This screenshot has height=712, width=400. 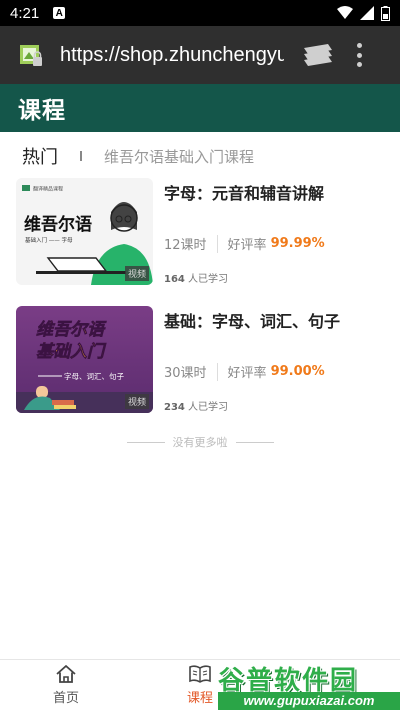 I want to click on lesson-count: 30课时, so click(x=185, y=373).